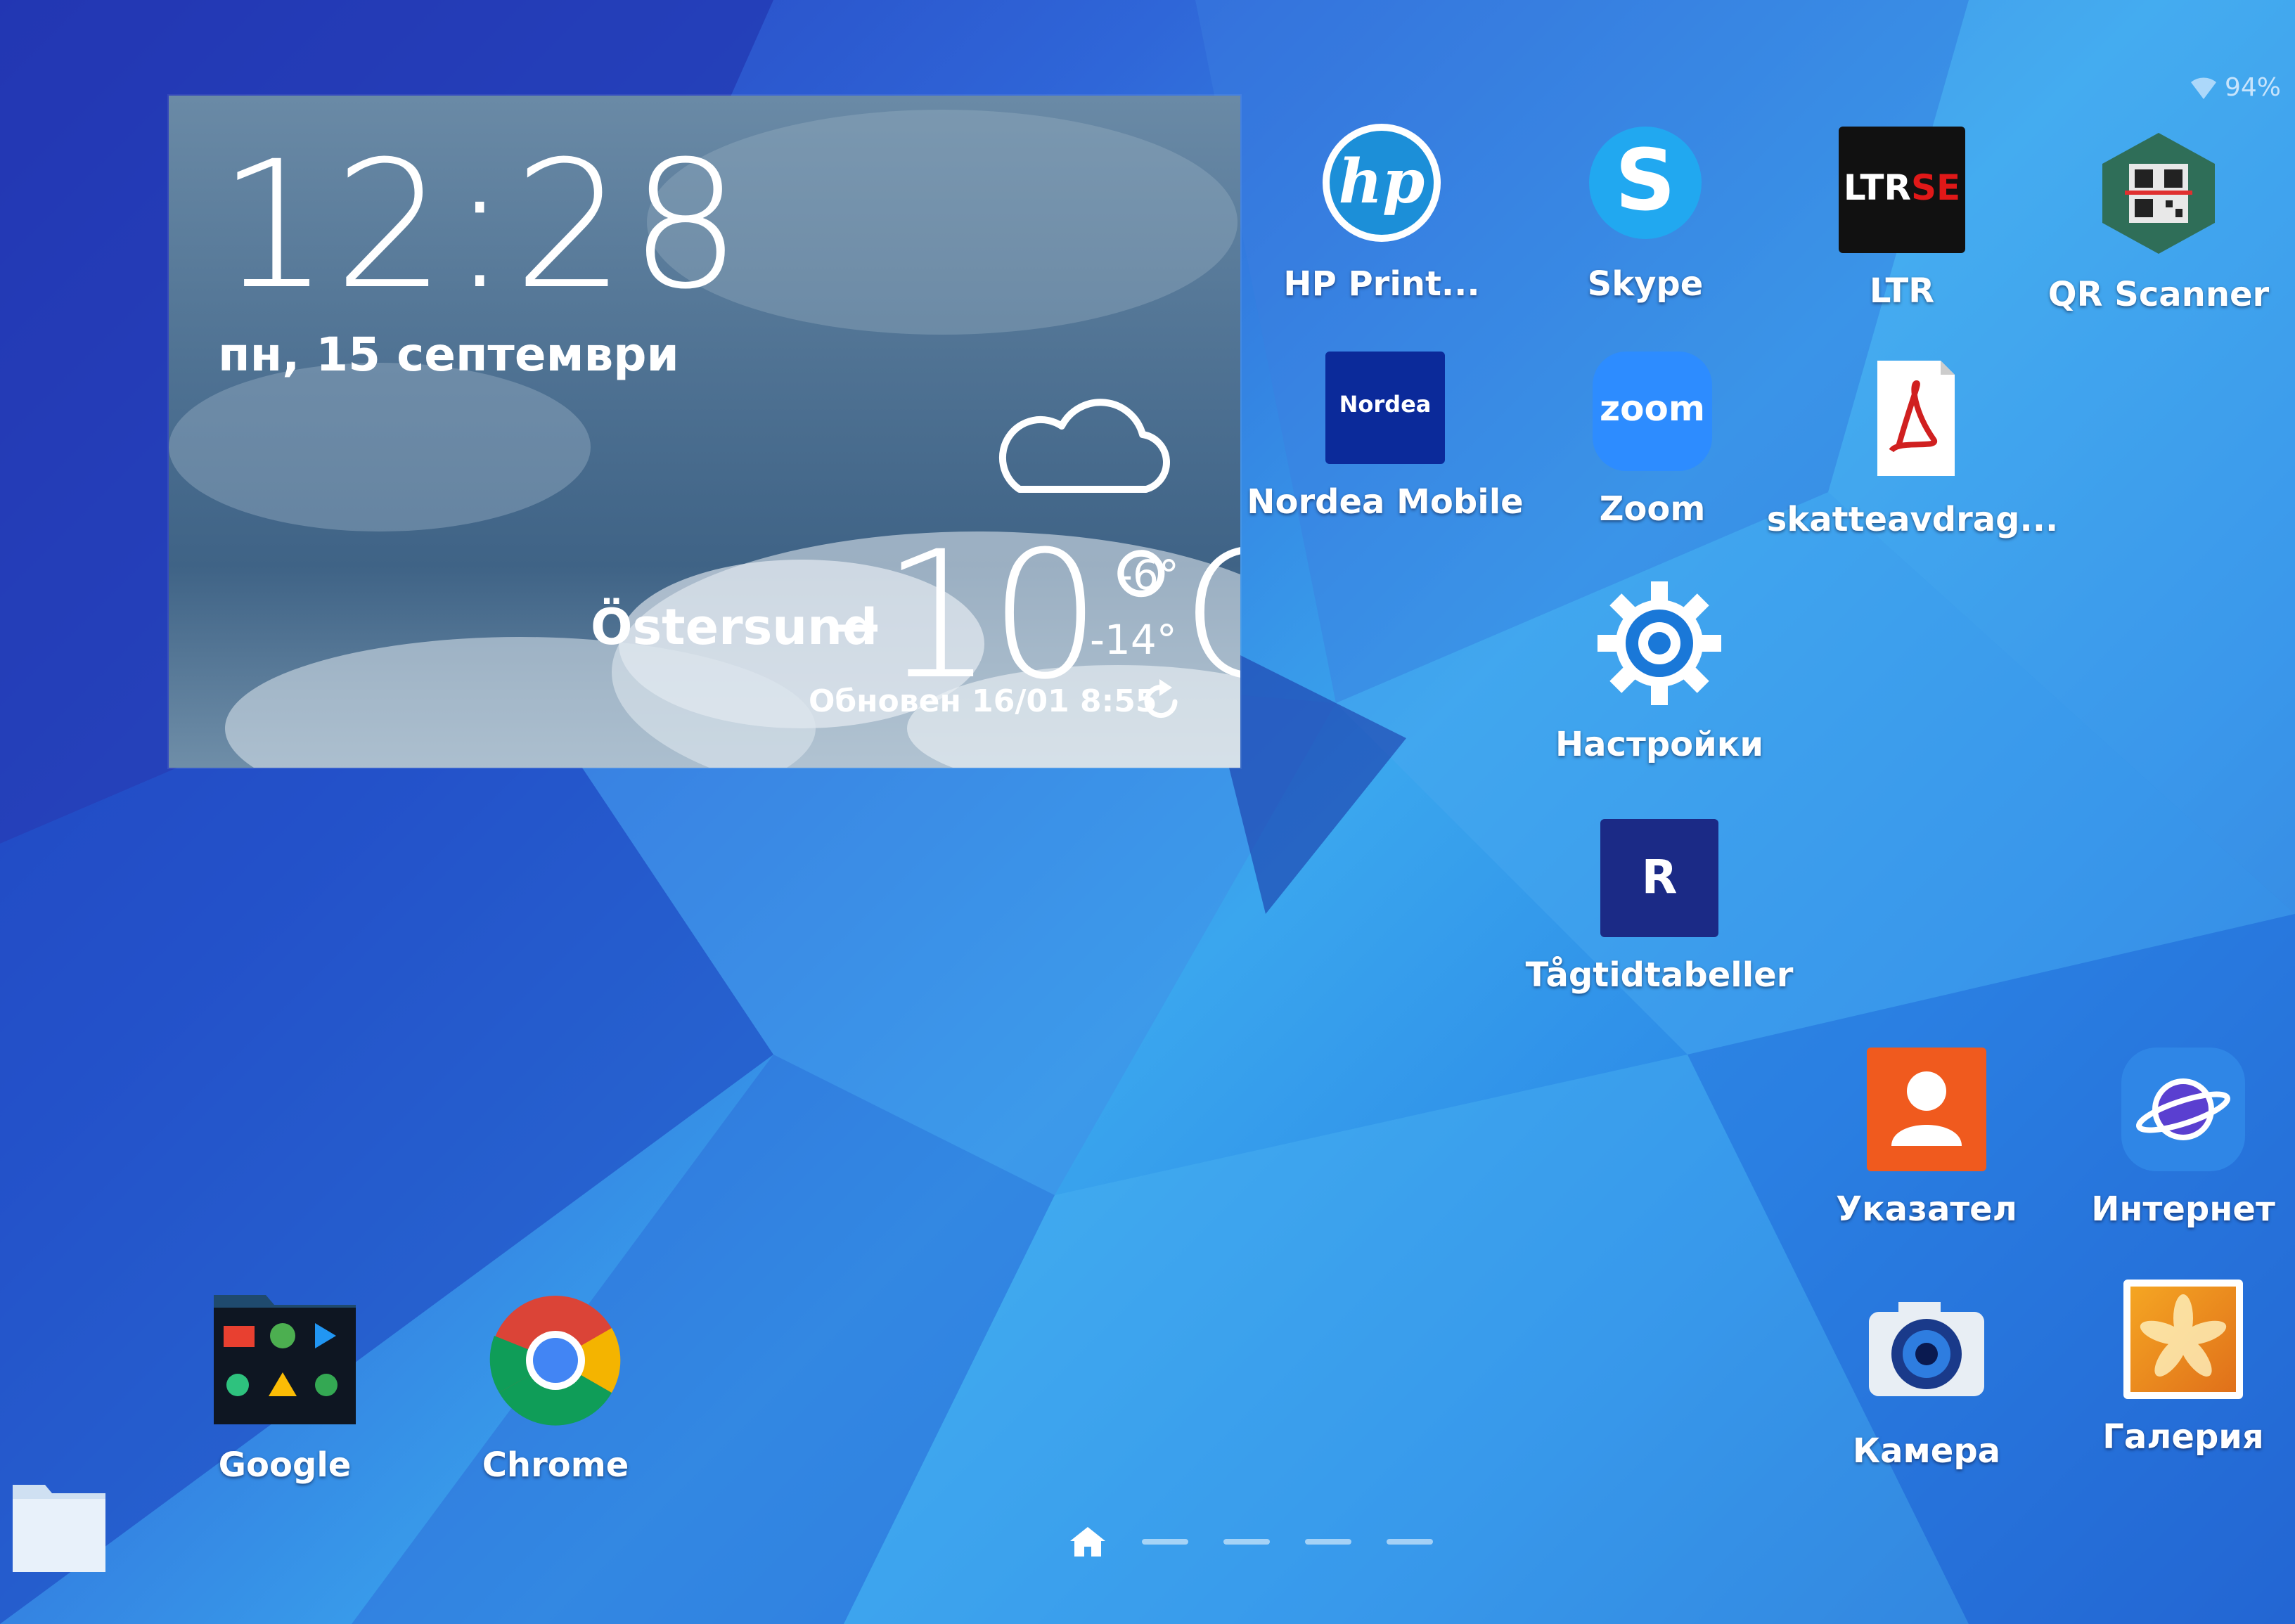 This screenshot has height=1624, width=2295. Describe the element at coordinates (555, 1465) in the screenshot. I see `app-label: Chrome` at that location.